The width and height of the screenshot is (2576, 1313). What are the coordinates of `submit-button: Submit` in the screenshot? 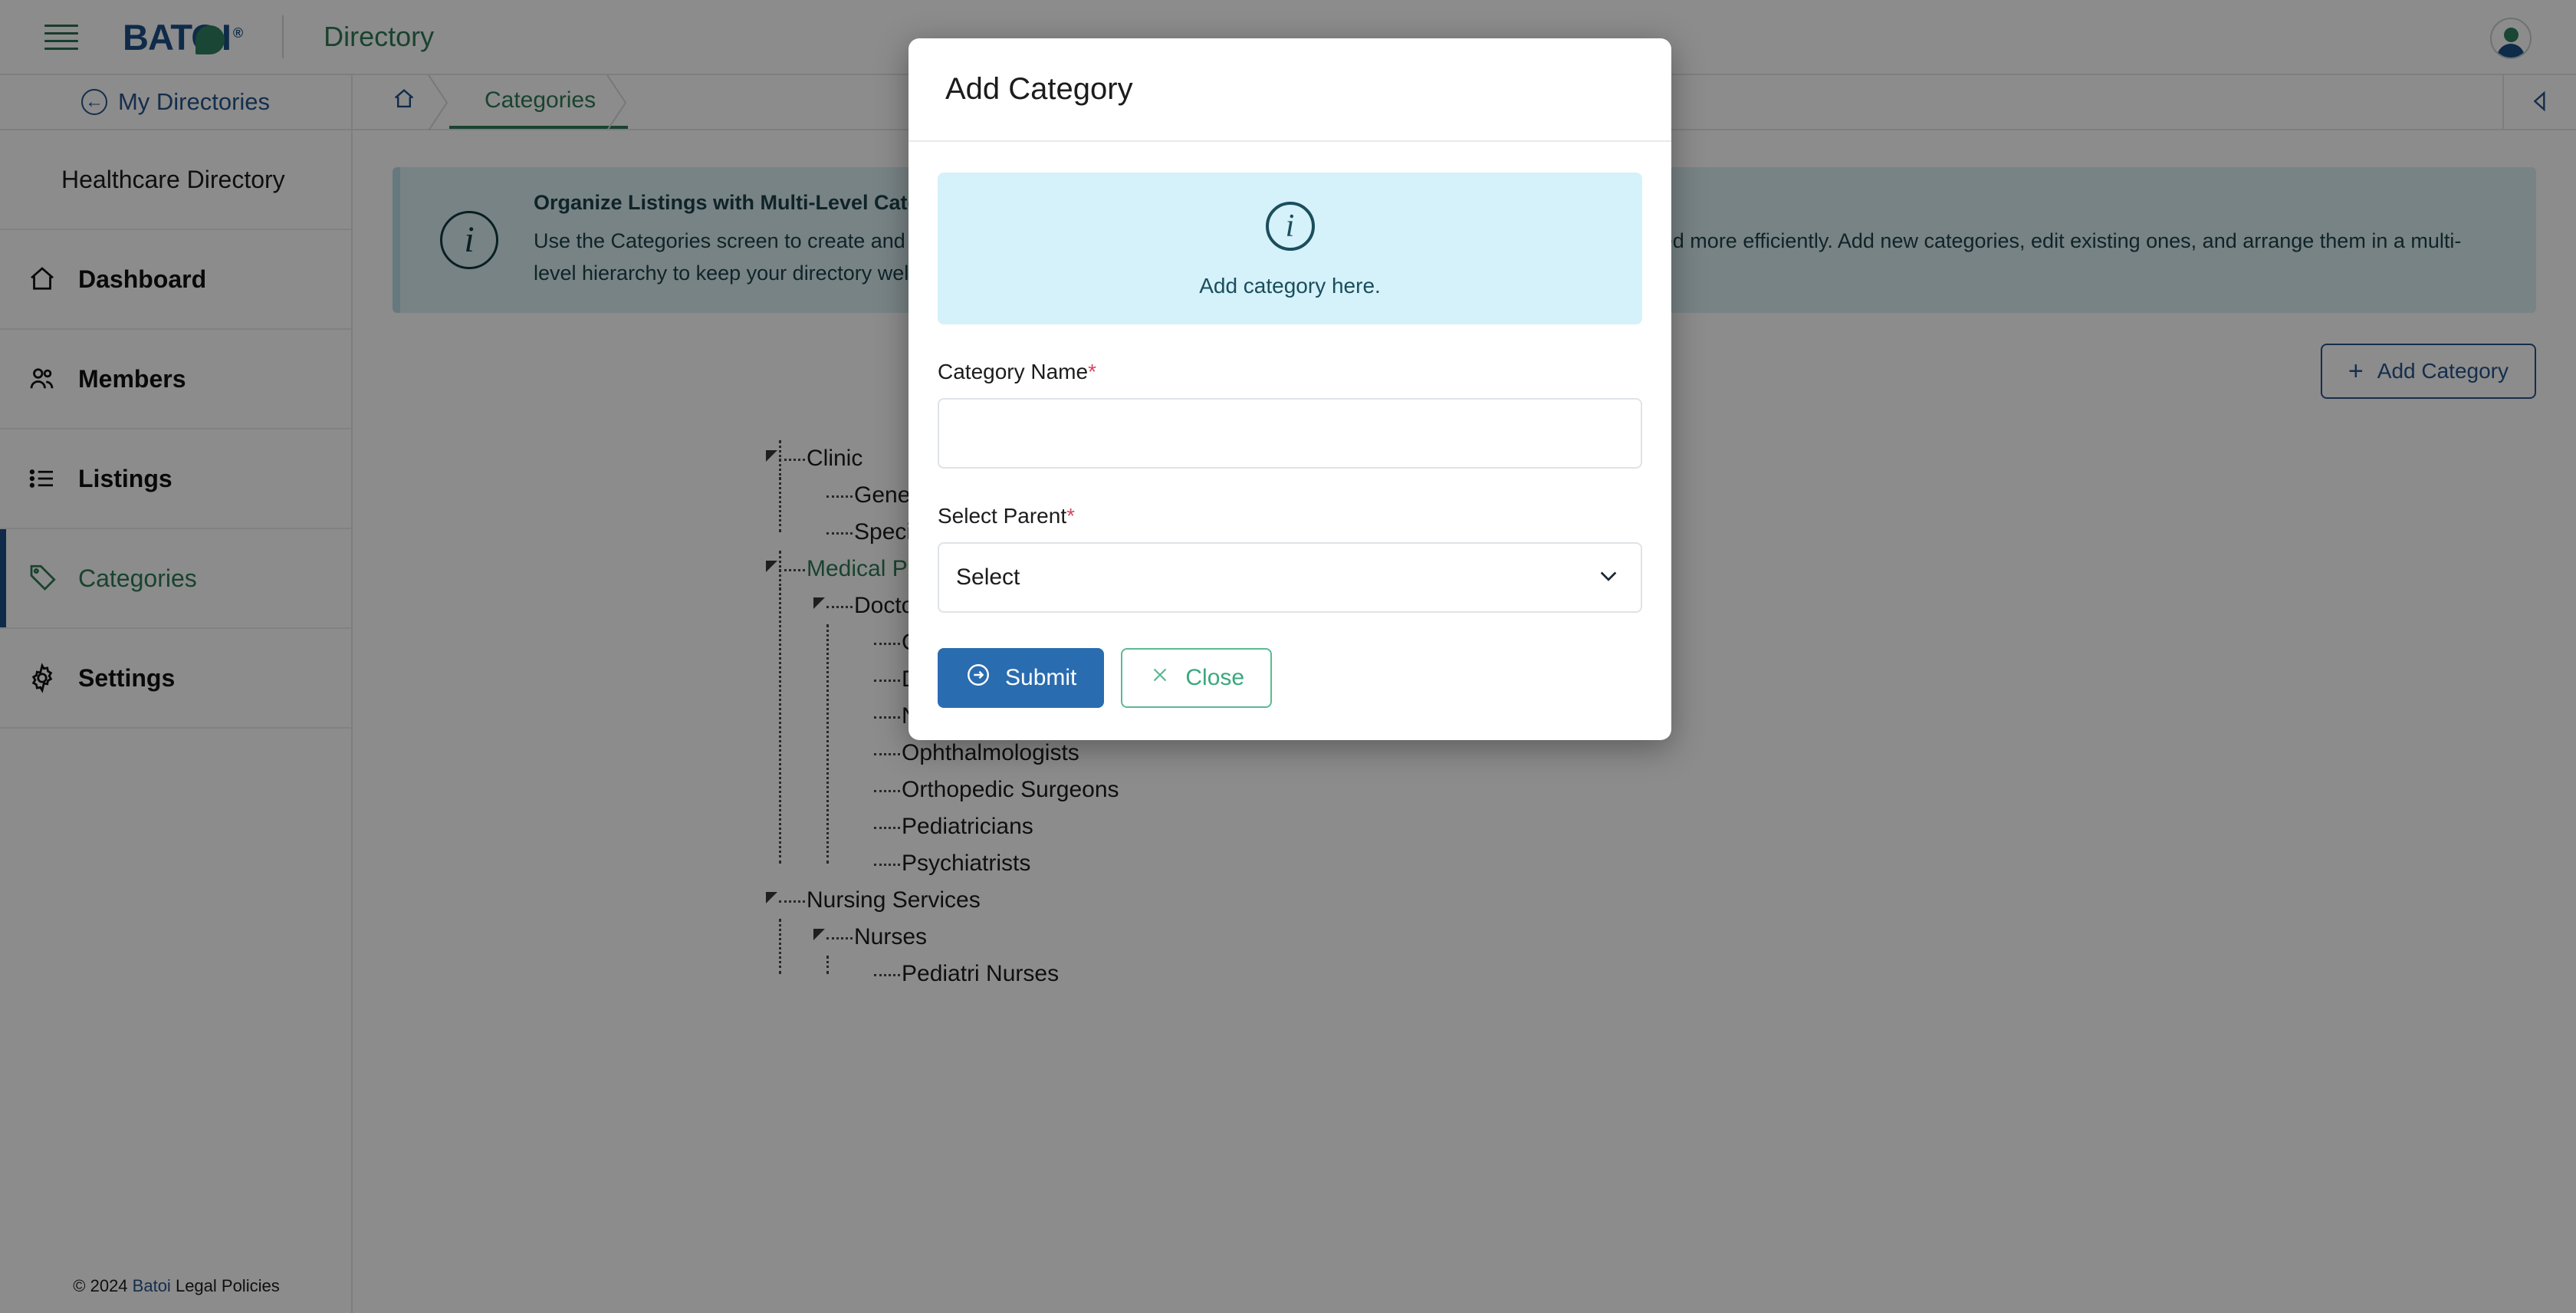 It's located at (1021, 678).